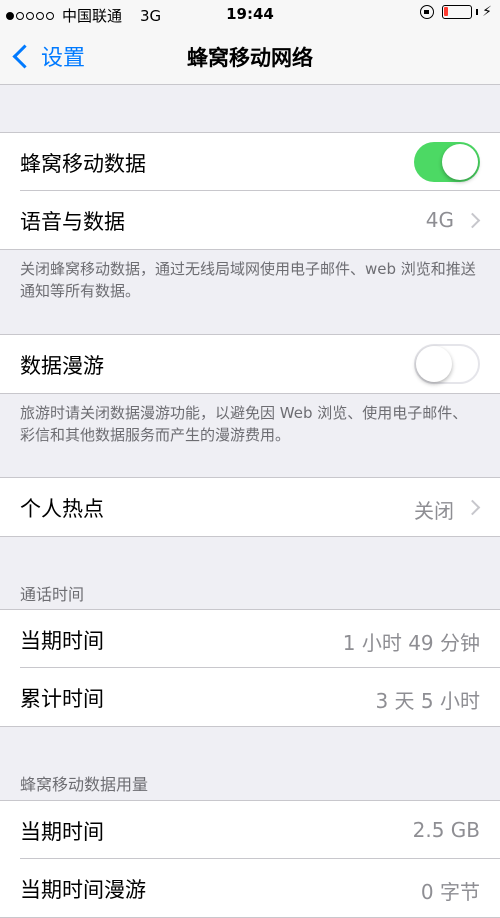 This screenshot has width=500, height=918. What do you see at coordinates (62, 641) in the screenshot?
I see `call-time-current-label: 当期时间` at bounding box center [62, 641].